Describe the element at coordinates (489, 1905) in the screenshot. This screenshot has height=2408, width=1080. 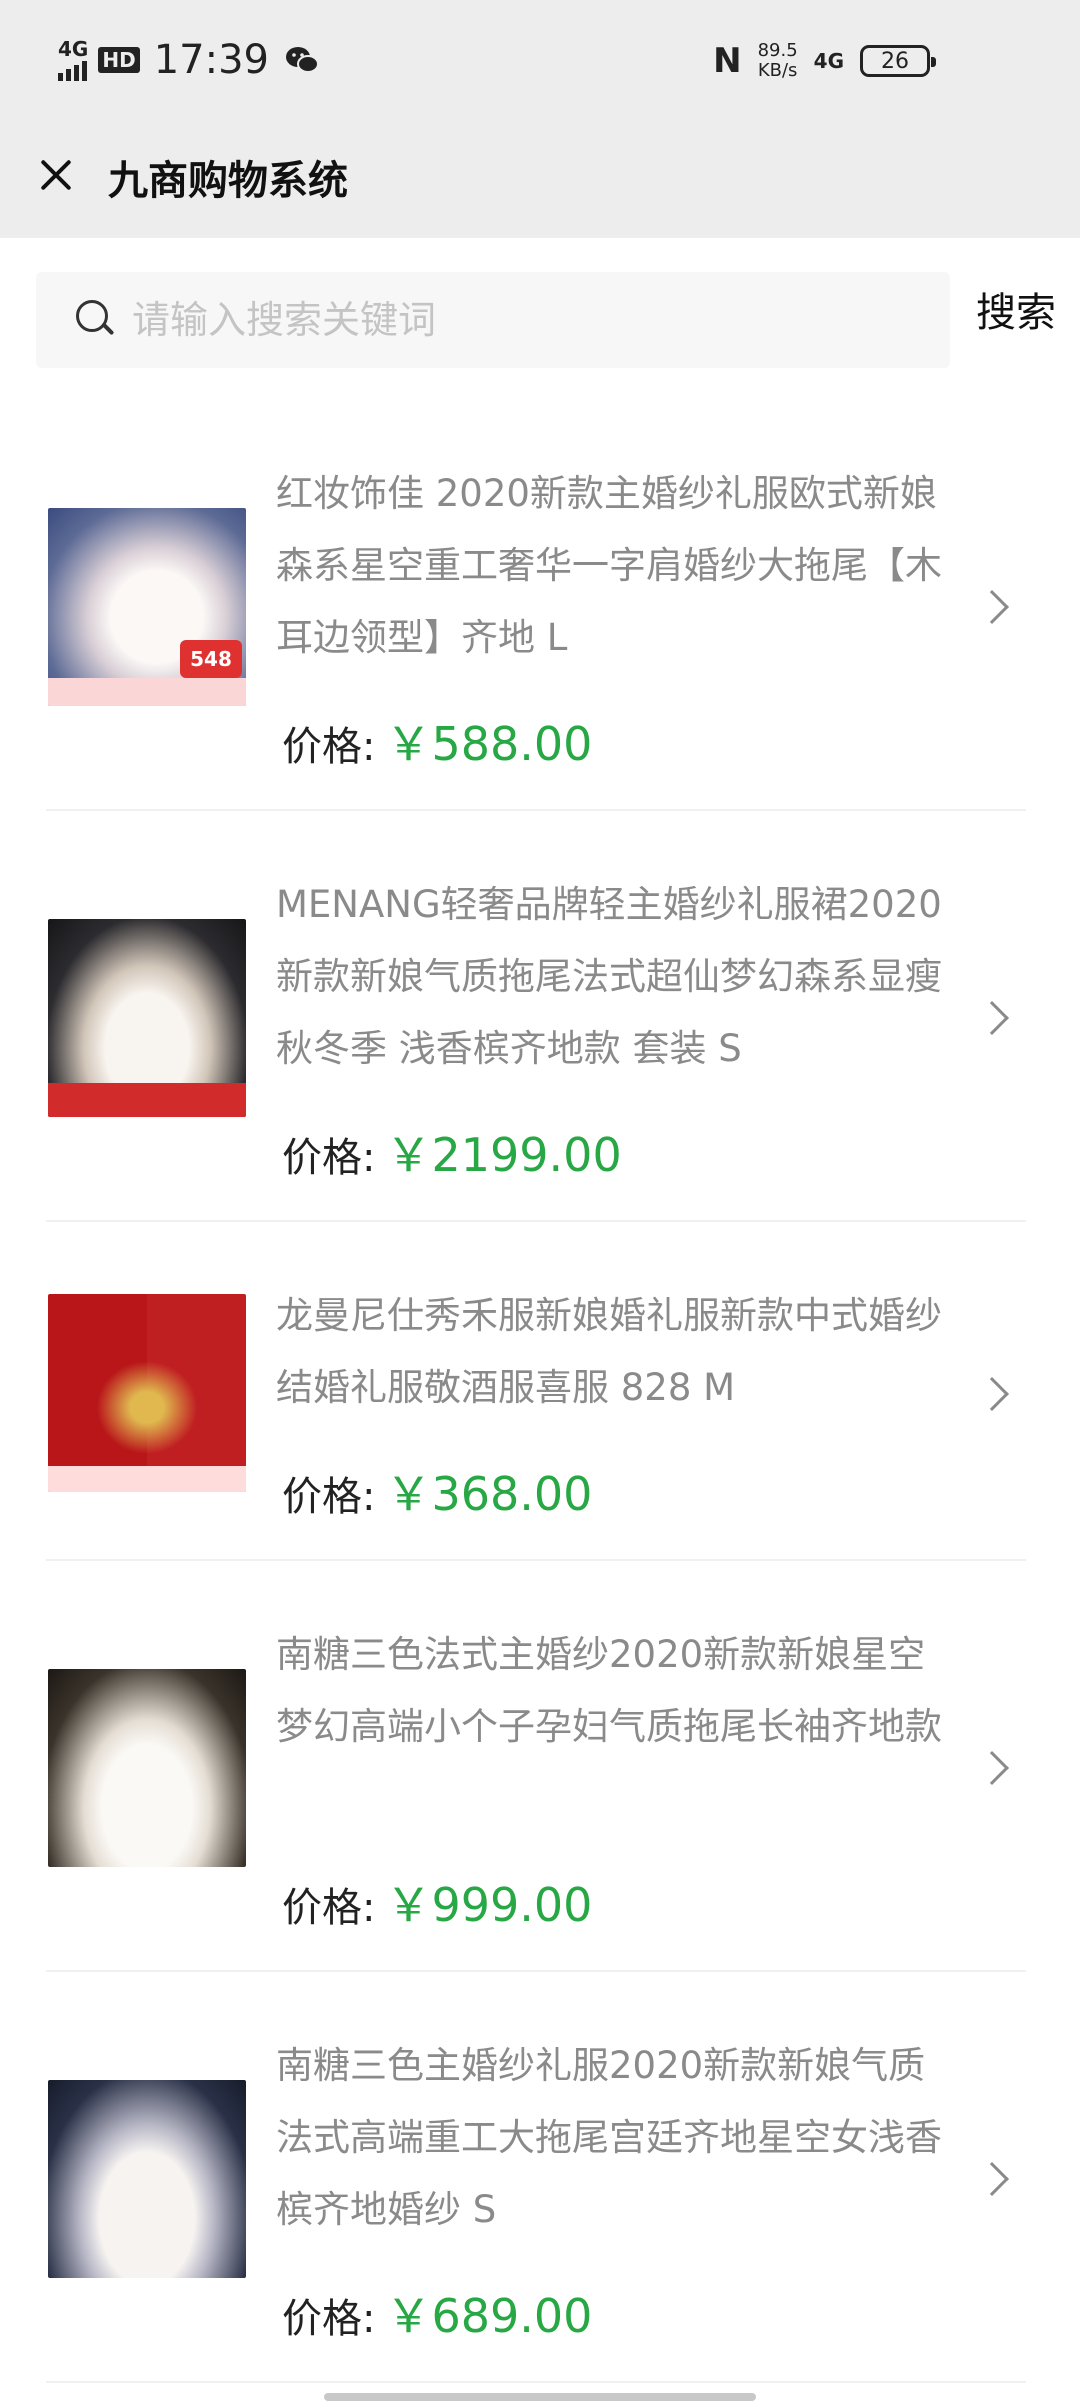
I see `price-value: ￥999.00` at that location.